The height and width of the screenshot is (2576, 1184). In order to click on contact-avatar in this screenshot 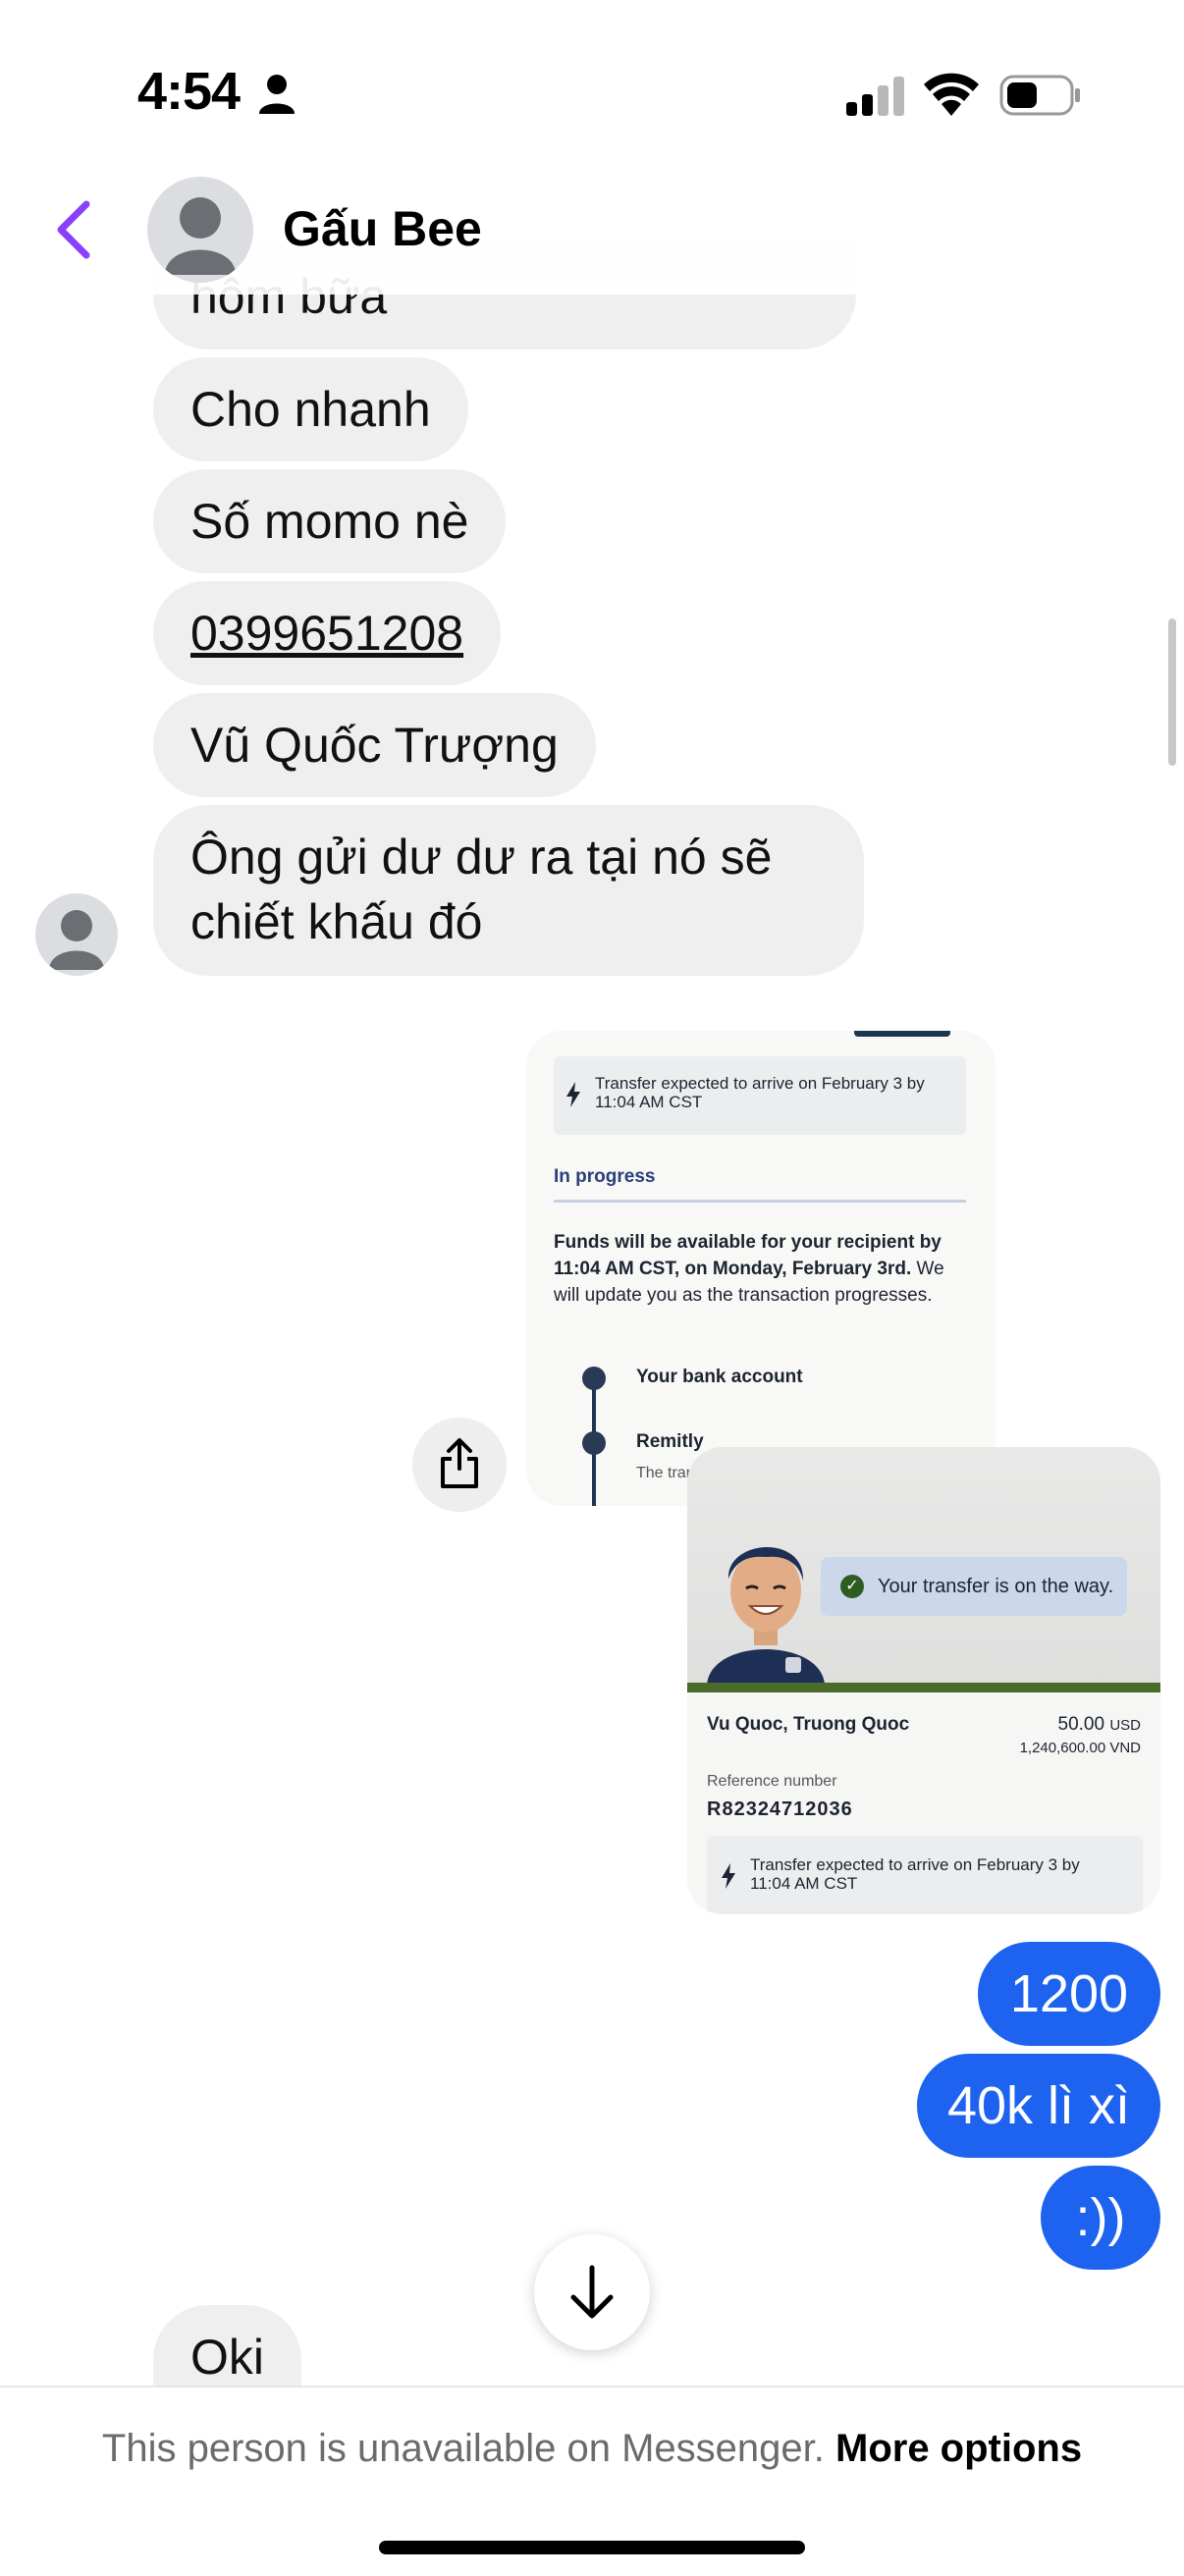, I will do `click(200, 230)`.